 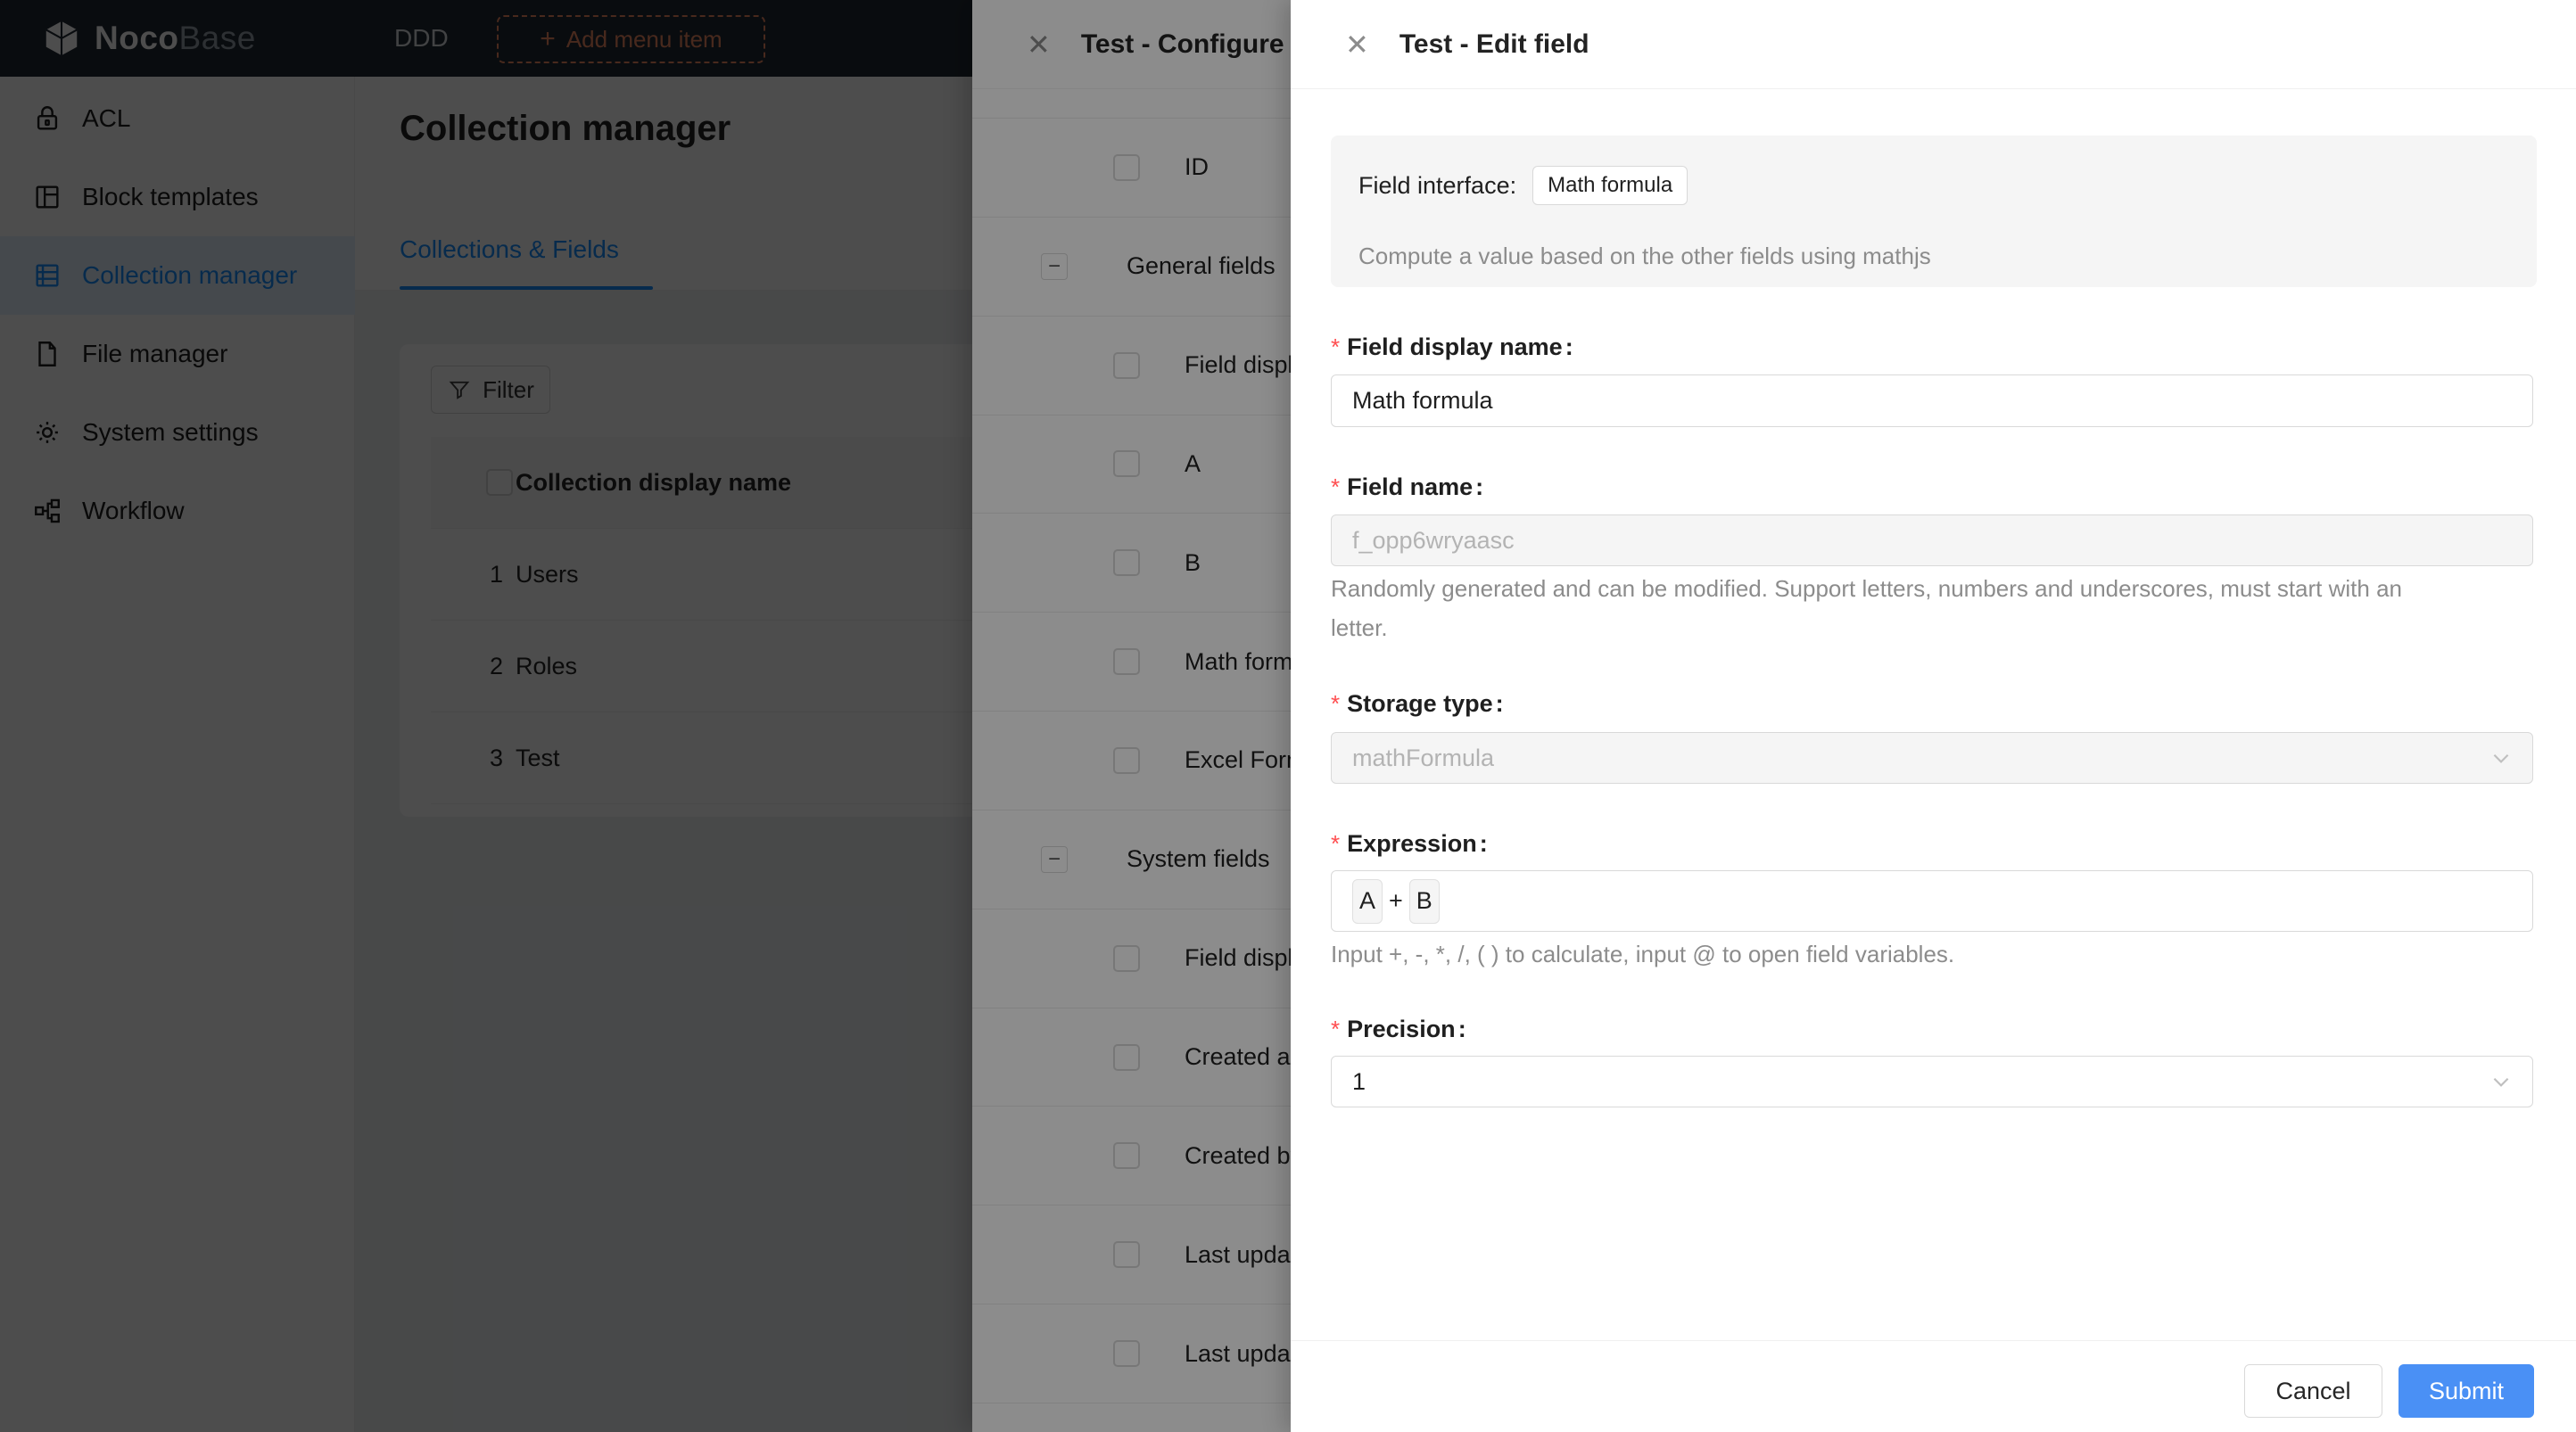 What do you see at coordinates (1424, 901) in the screenshot?
I see `expression-variable-chip: B` at bounding box center [1424, 901].